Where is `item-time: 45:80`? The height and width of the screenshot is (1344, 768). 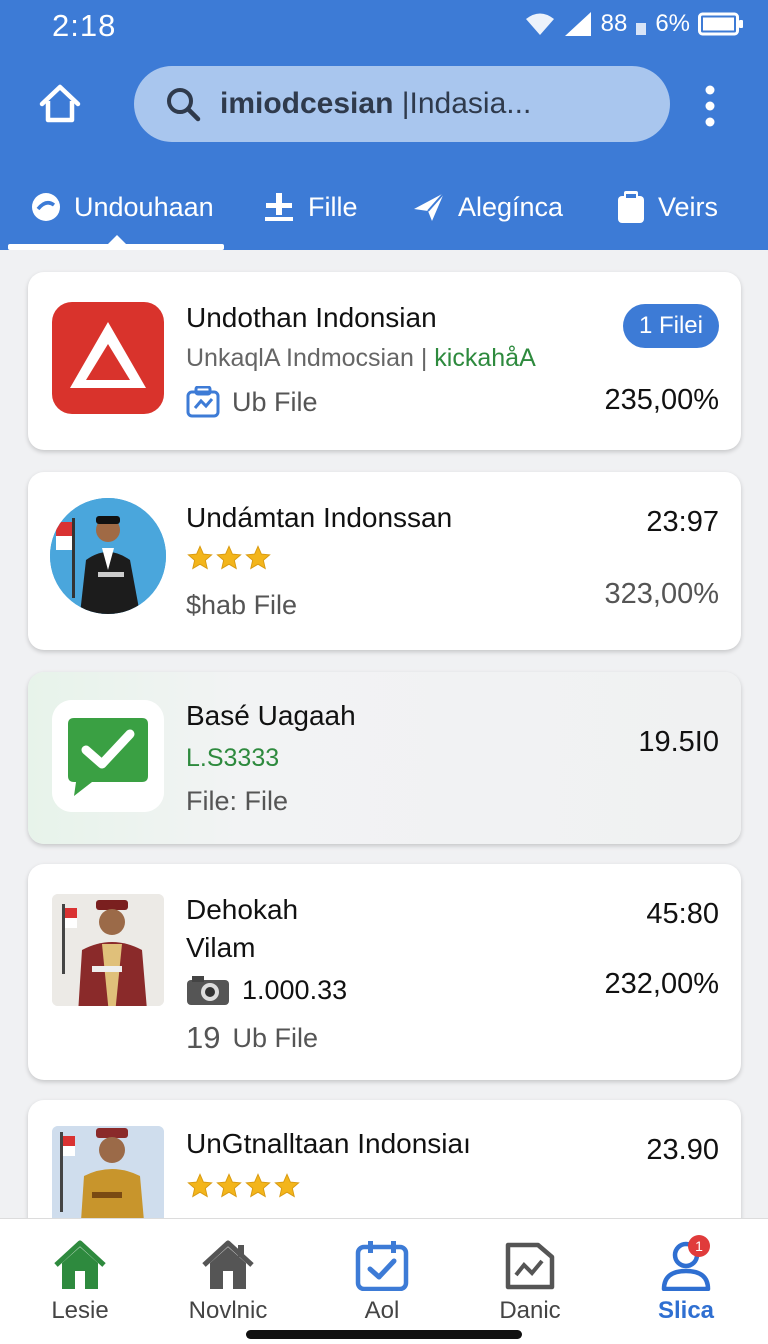
item-time: 45:80 is located at coordinates (682, 914).